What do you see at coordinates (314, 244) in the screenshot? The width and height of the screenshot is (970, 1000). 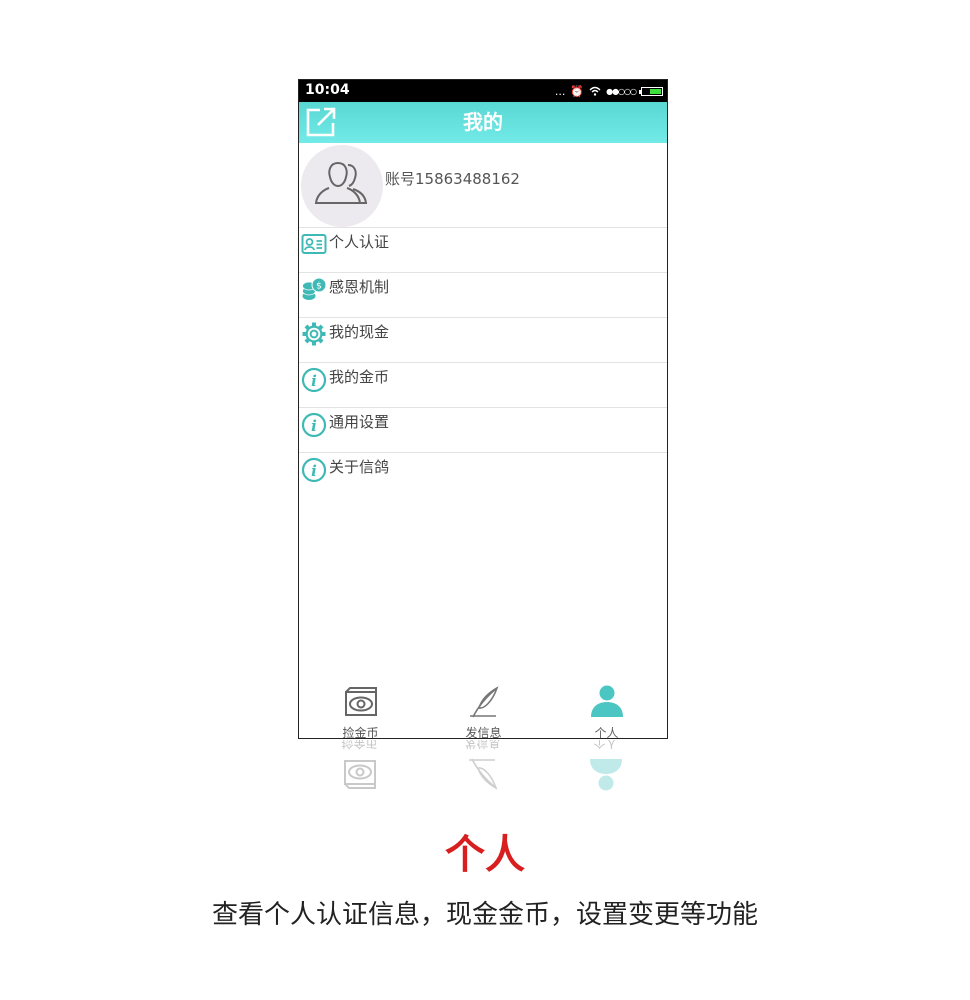 I see `id-card-icon` at bounding box center [314, 244].